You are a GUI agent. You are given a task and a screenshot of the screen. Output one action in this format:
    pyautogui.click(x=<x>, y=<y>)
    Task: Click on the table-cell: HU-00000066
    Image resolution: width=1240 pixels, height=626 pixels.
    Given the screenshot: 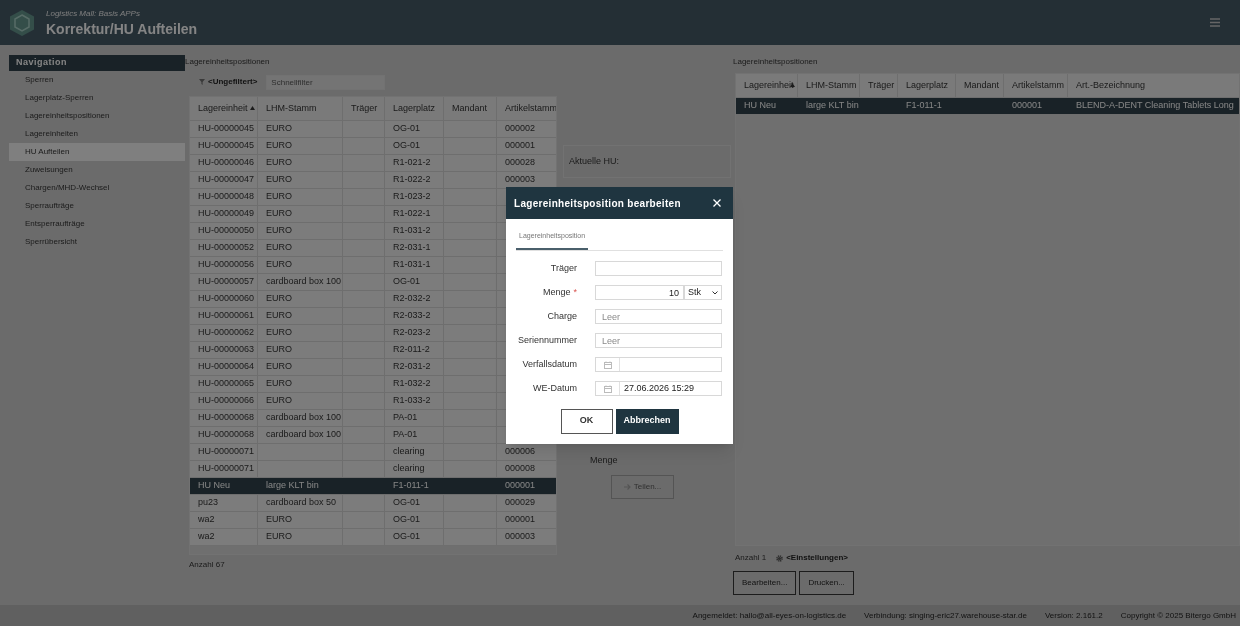 What is the action you would take?
    pyautogui.click(x=224, y=401)
    